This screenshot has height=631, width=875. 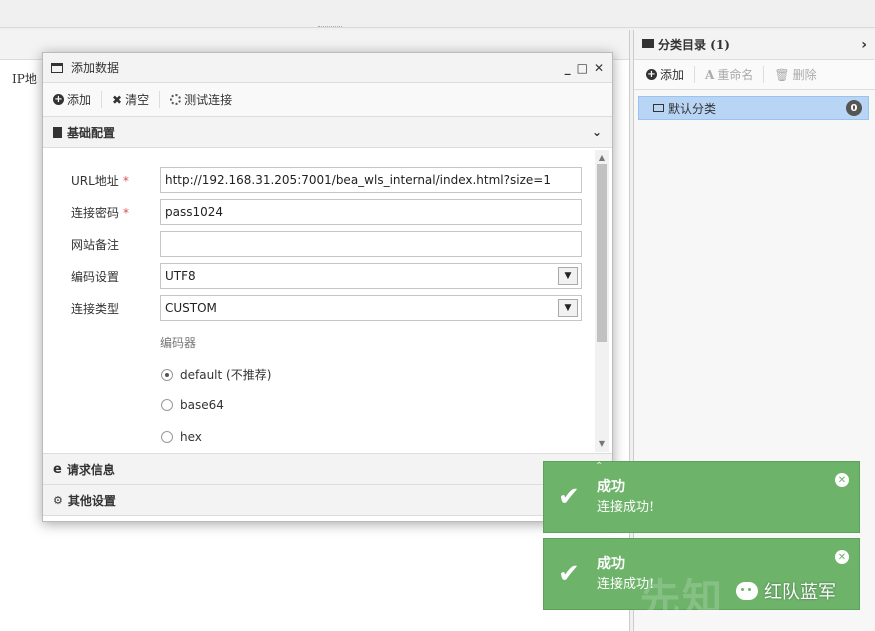 I want to click on font-icon: A, so click(x=710, y=74).